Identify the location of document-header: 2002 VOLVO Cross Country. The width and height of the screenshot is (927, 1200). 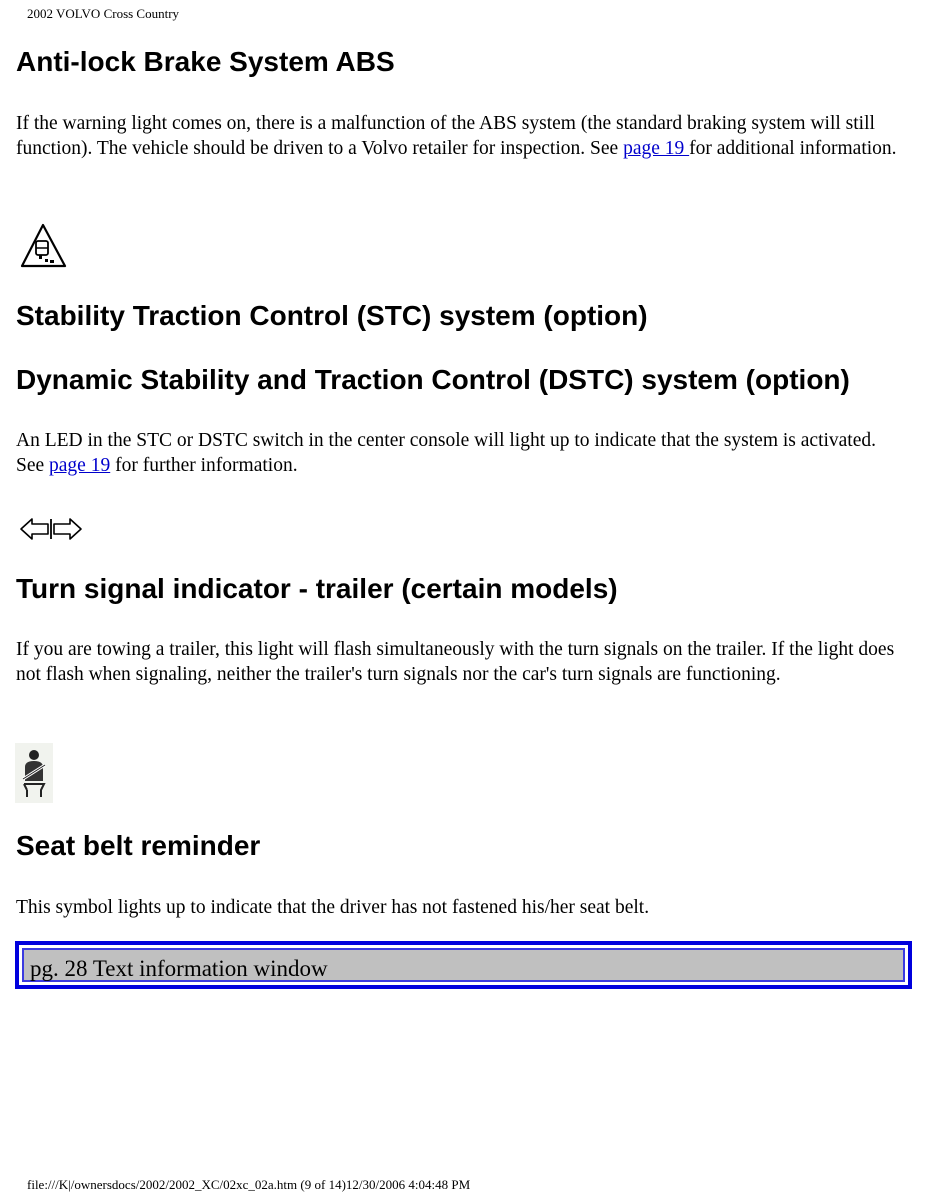
(103, 13).